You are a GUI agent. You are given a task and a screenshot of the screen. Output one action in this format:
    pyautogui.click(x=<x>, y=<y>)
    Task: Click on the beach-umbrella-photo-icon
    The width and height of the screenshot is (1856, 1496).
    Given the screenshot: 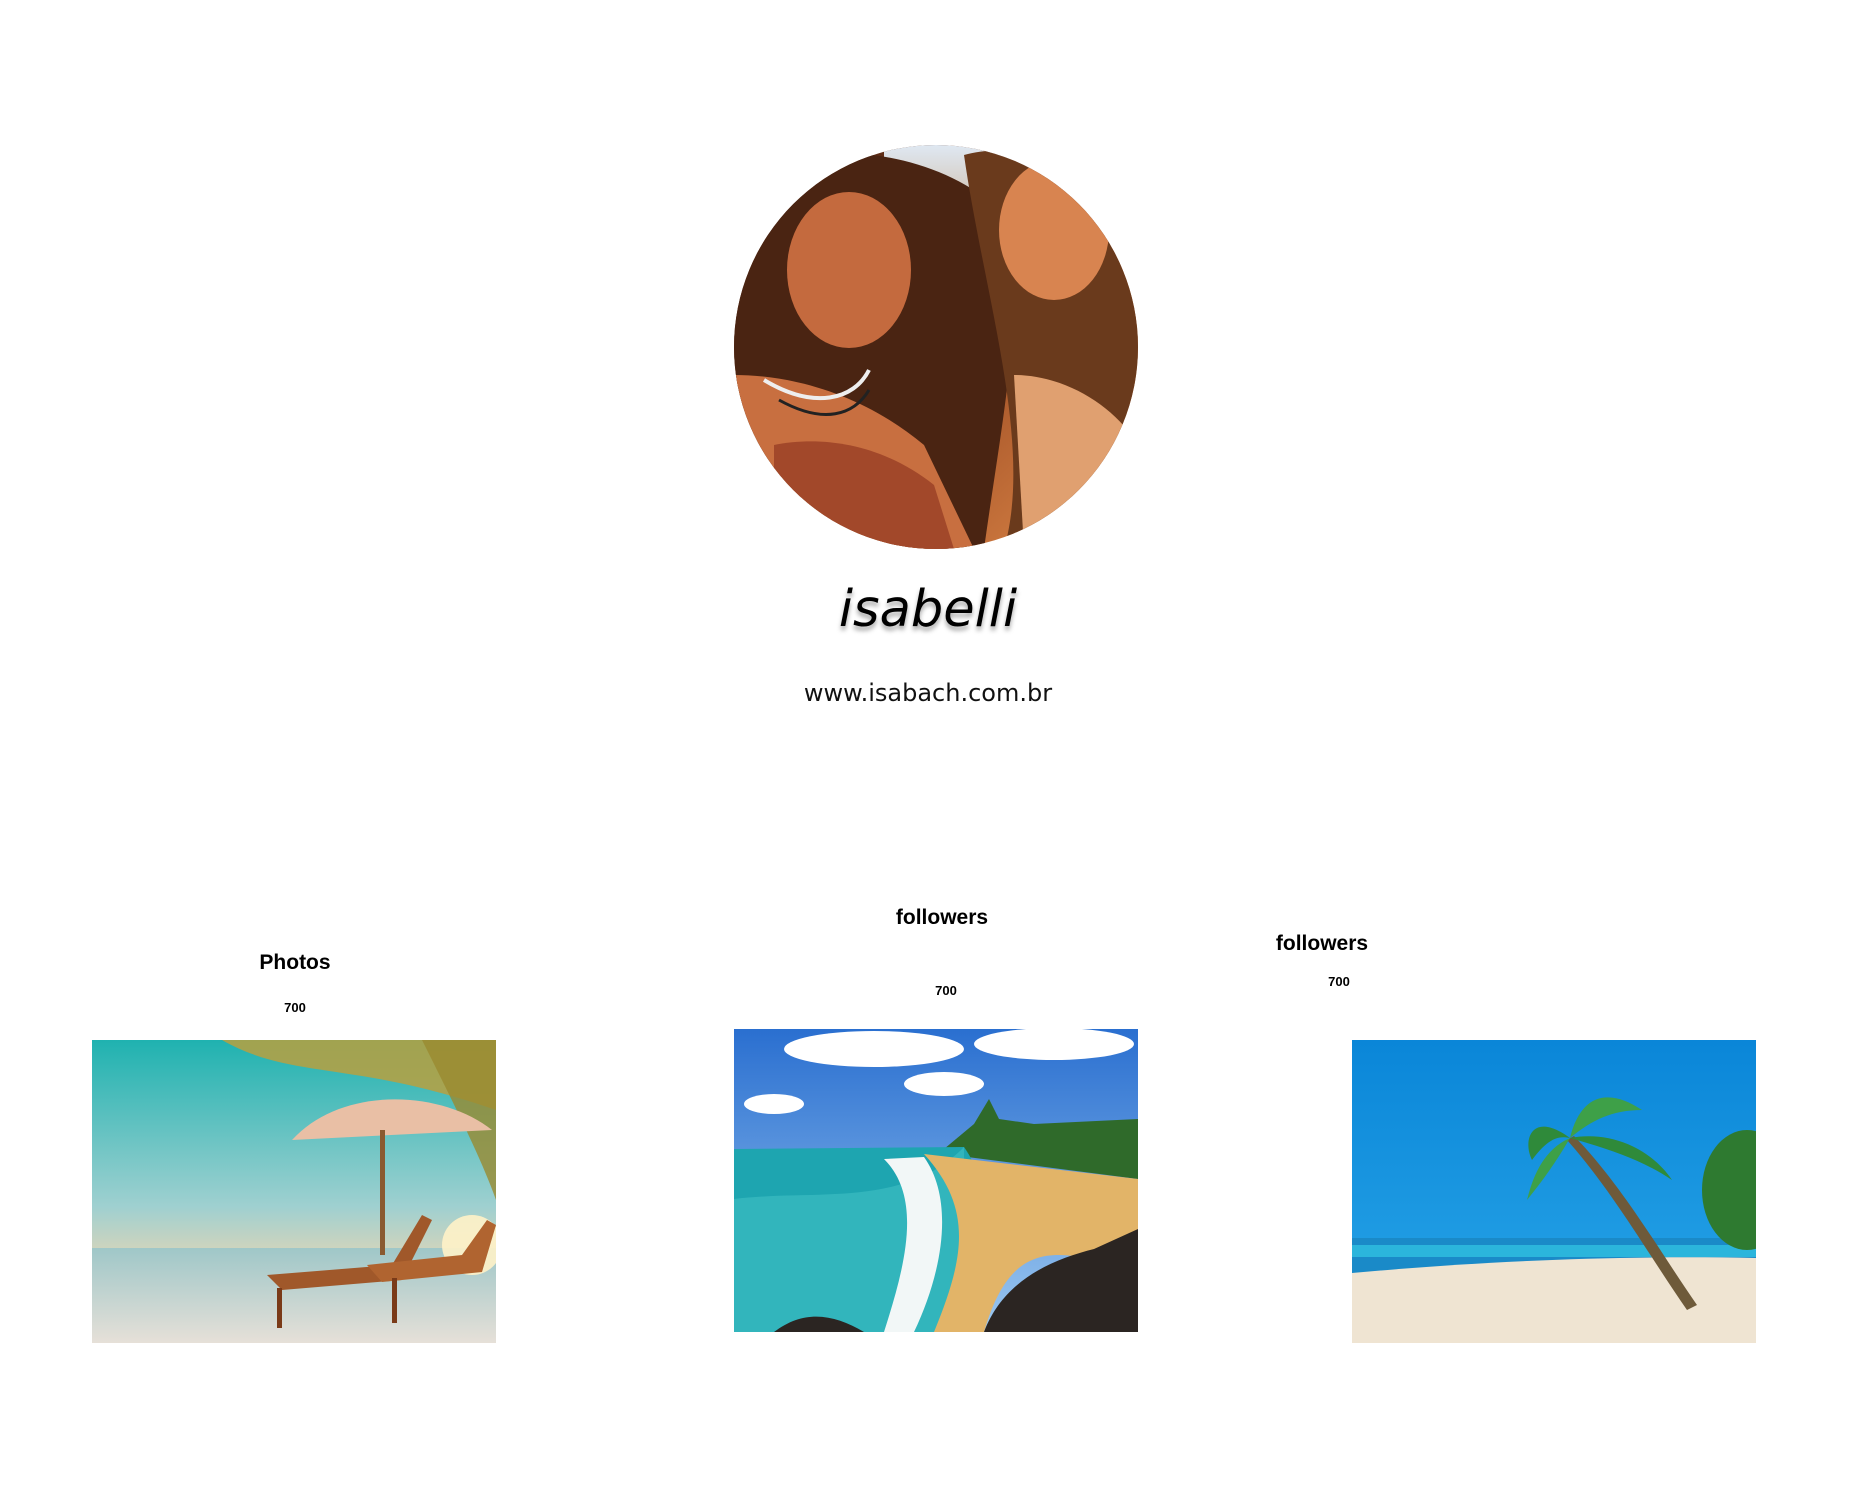 What is the action you would take?
    pyautogui.click(x=294, y=1191)
    